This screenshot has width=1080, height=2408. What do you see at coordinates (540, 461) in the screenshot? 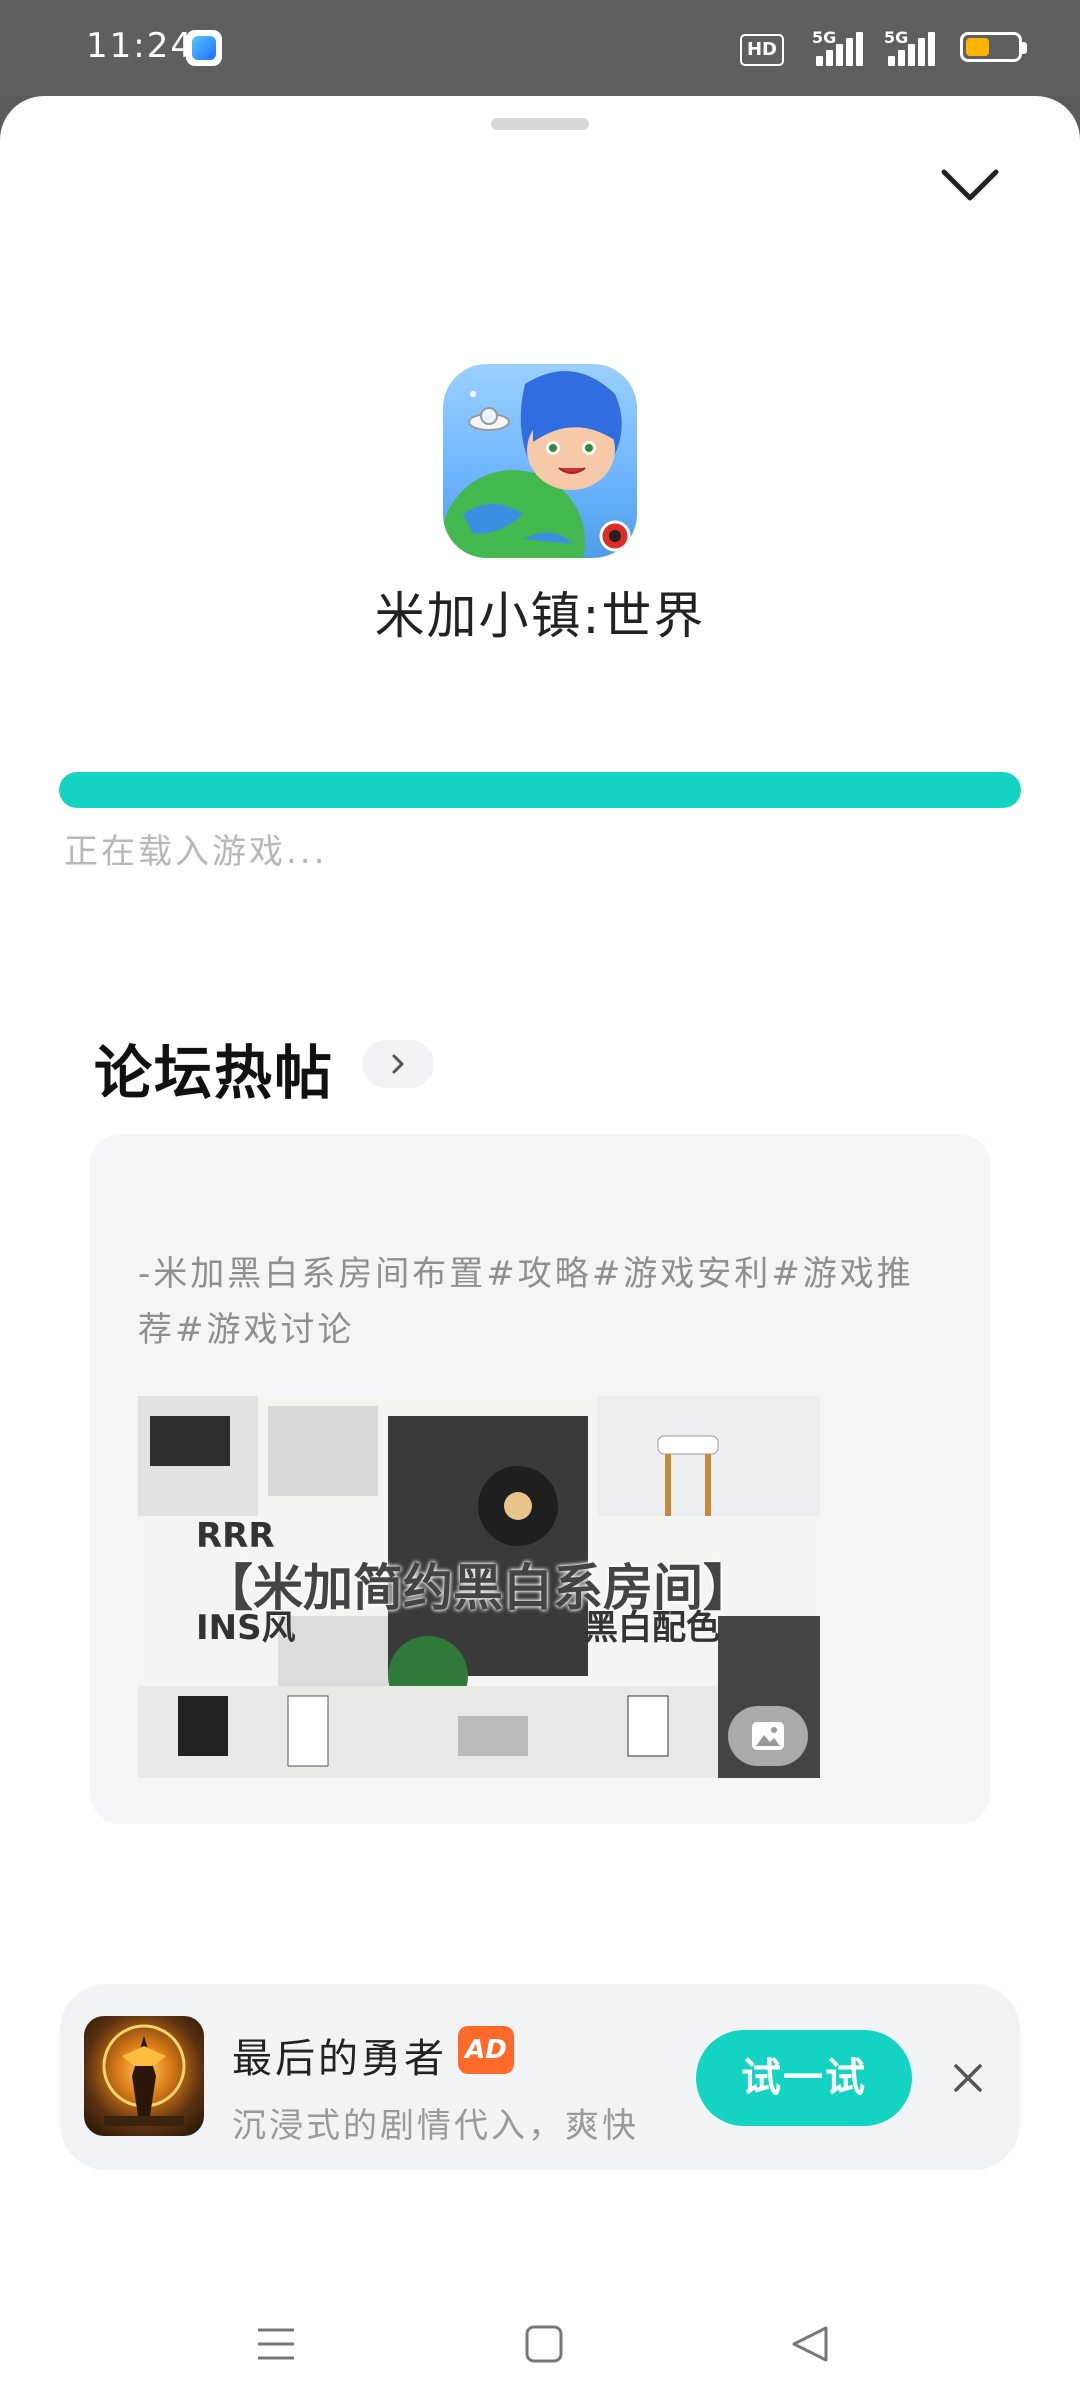
I see `game-icon` at bounding box center [540, 461].